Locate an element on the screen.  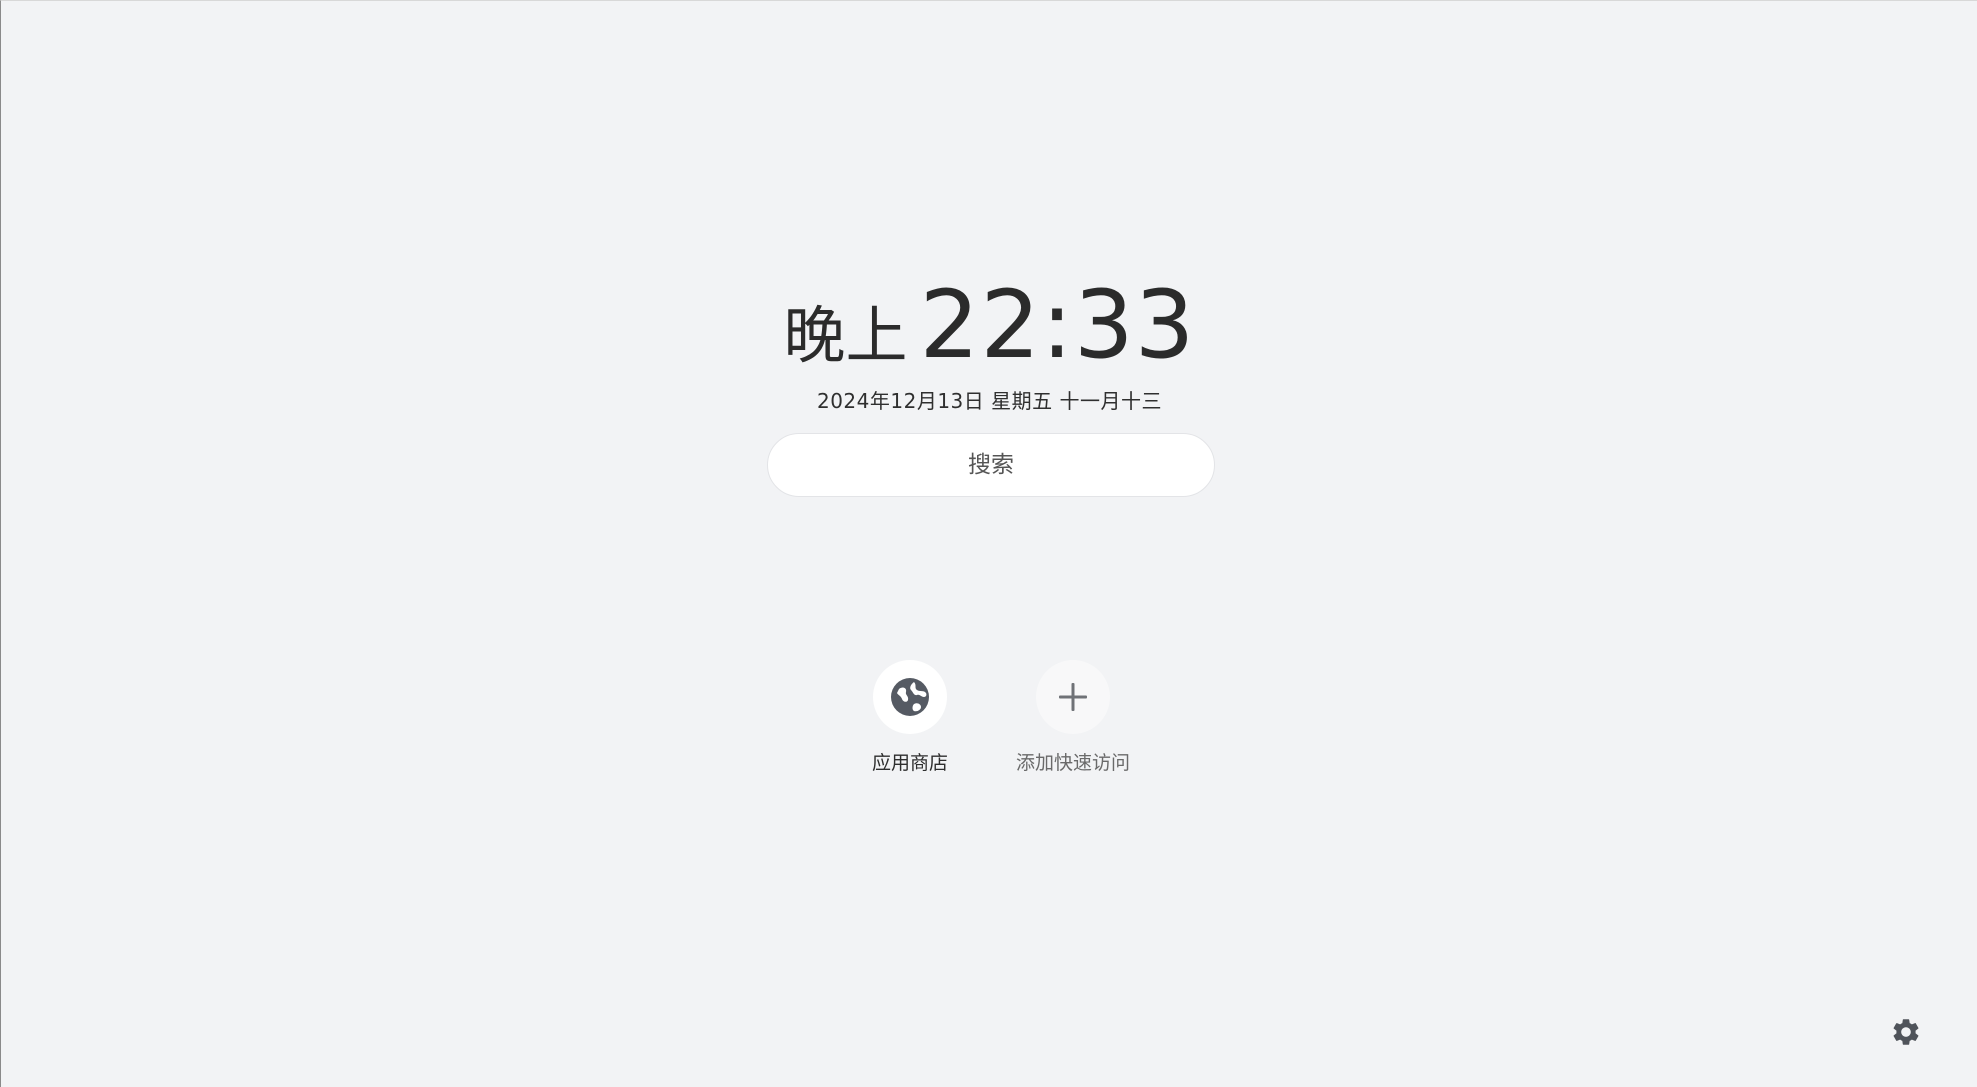
shortcut-app-store: 应用商店 is located at coordinates (910, 717).